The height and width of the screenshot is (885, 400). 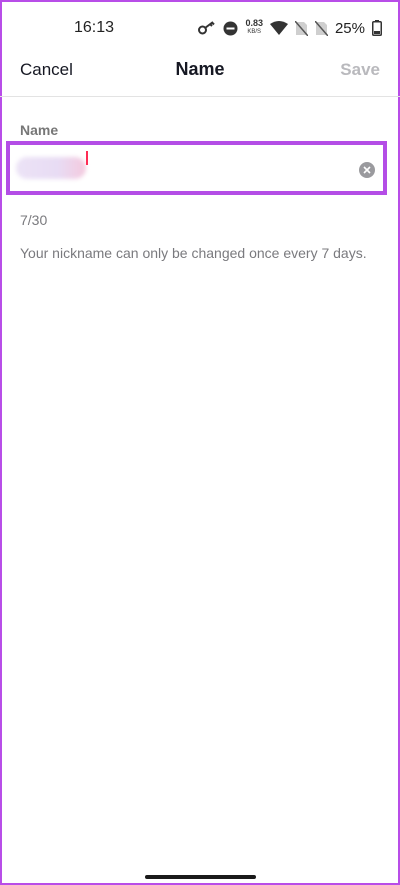 What do you see at coordinates (51, 168) in the screenshot?
I see `name-input-value-blurred` at bounding box center [51, 168].